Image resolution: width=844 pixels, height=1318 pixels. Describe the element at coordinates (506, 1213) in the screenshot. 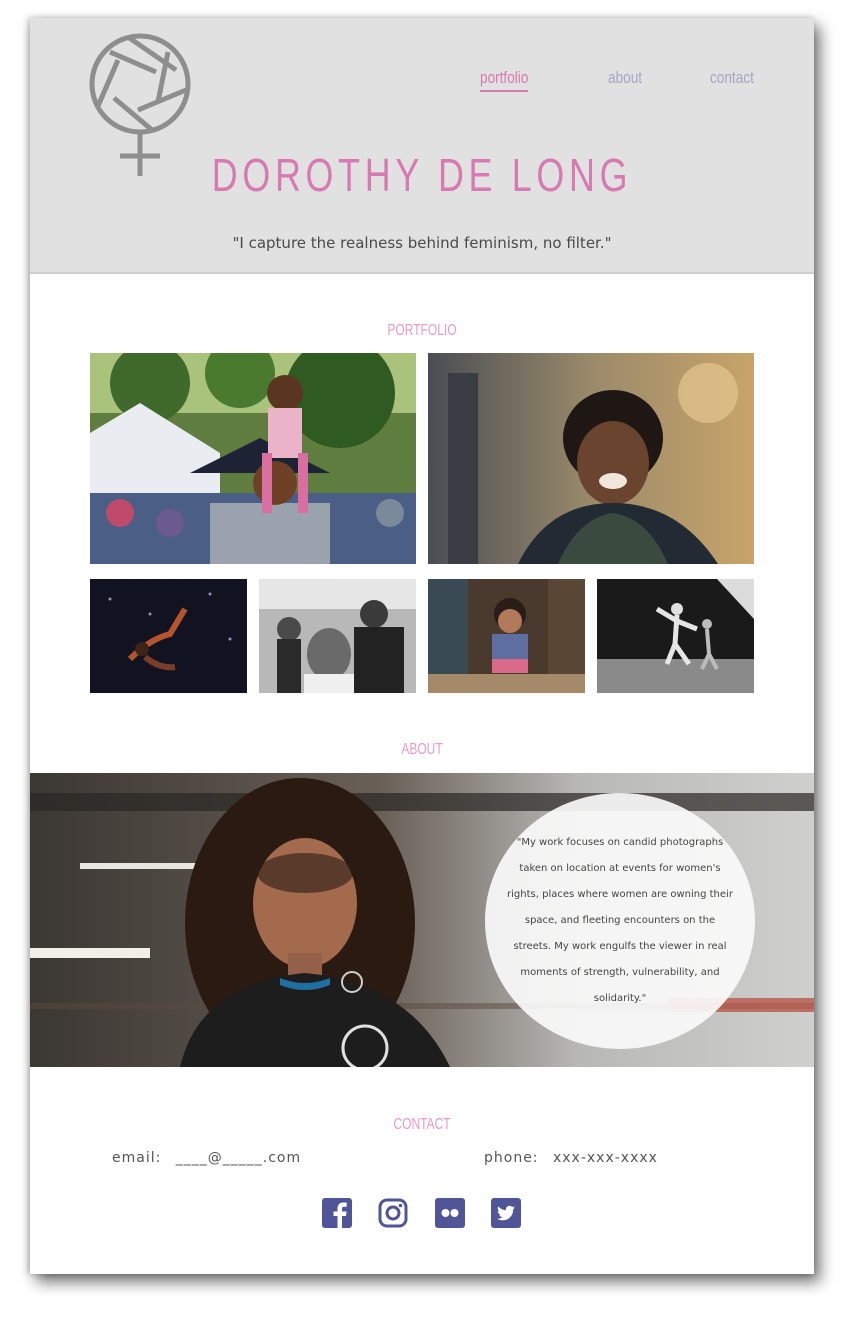

I see `twitter-icon` at that location.